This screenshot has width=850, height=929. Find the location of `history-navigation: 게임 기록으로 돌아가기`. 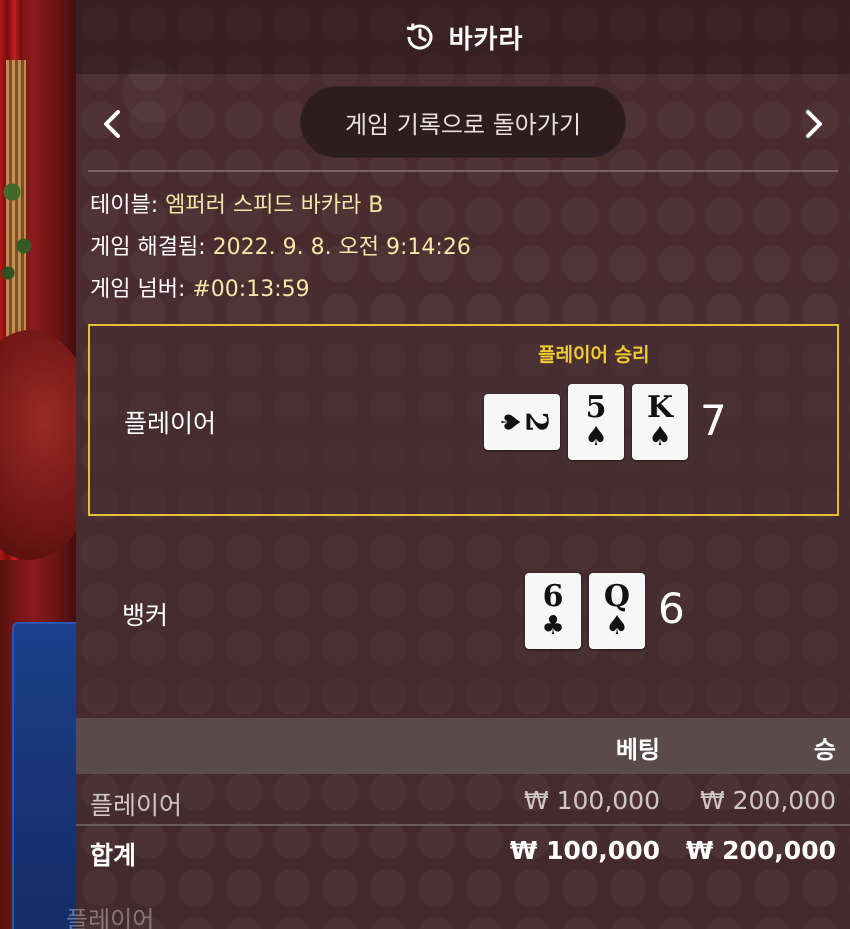

history-navigation: 게임 기록으로 돌아가기 is located at coordinates (463, 123).